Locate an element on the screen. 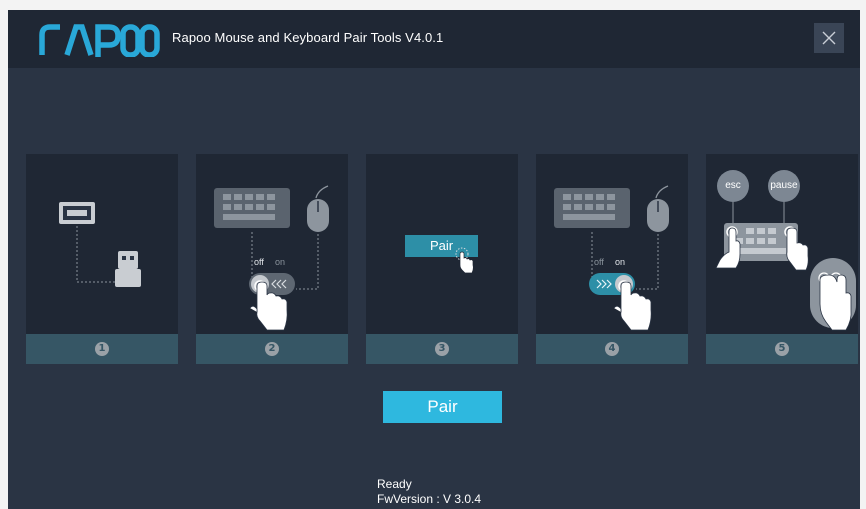 The image size is (866, 509). step-number: 1 is located at coordinates (102, 349).